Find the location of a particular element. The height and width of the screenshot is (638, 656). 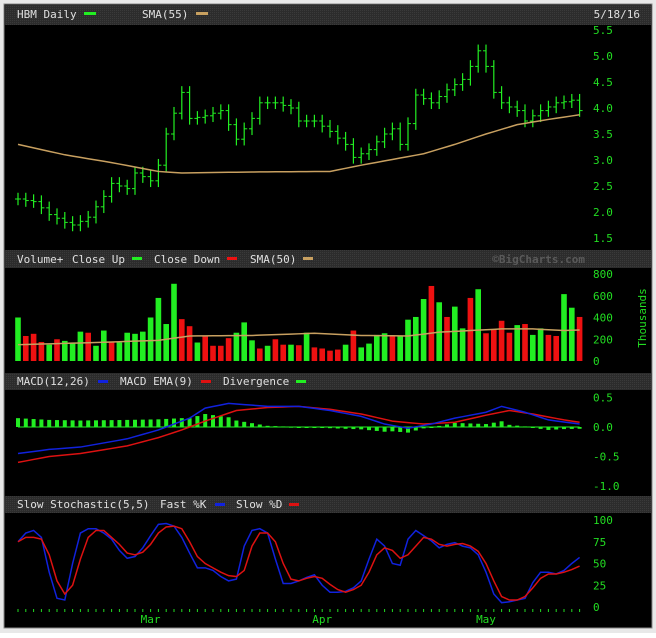

volume-axis-tick: 800 is located at coordinates (603, 274).